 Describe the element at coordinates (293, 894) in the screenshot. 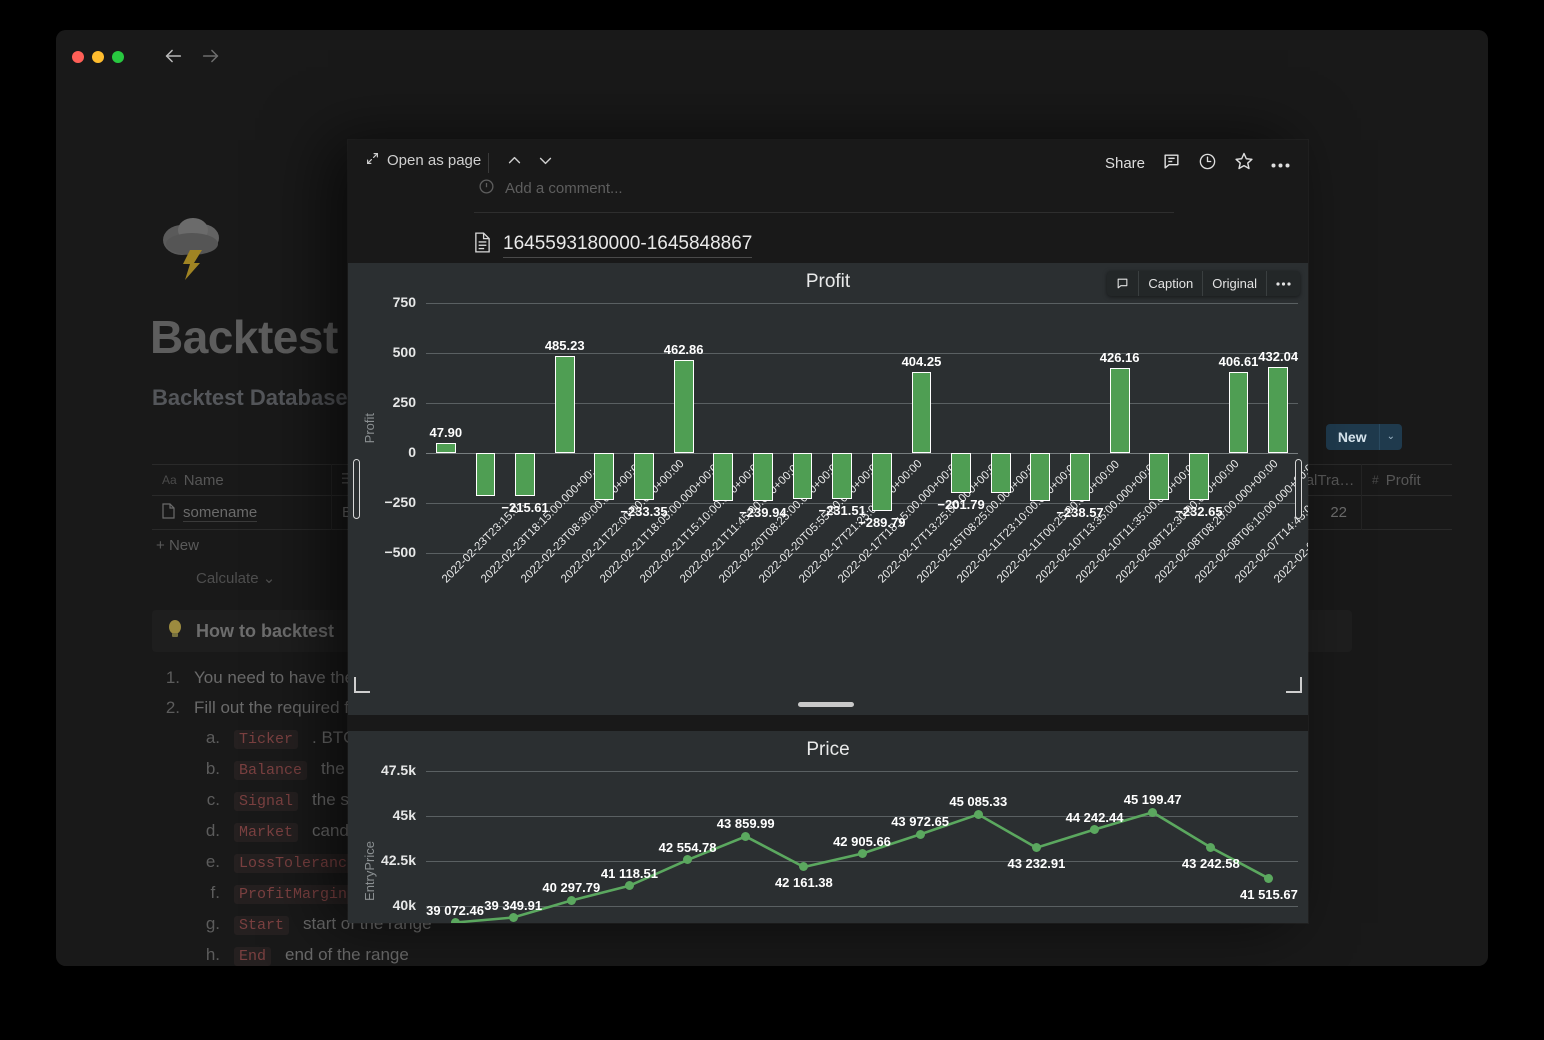

I see `code-token: ProfitMargin` at that location.